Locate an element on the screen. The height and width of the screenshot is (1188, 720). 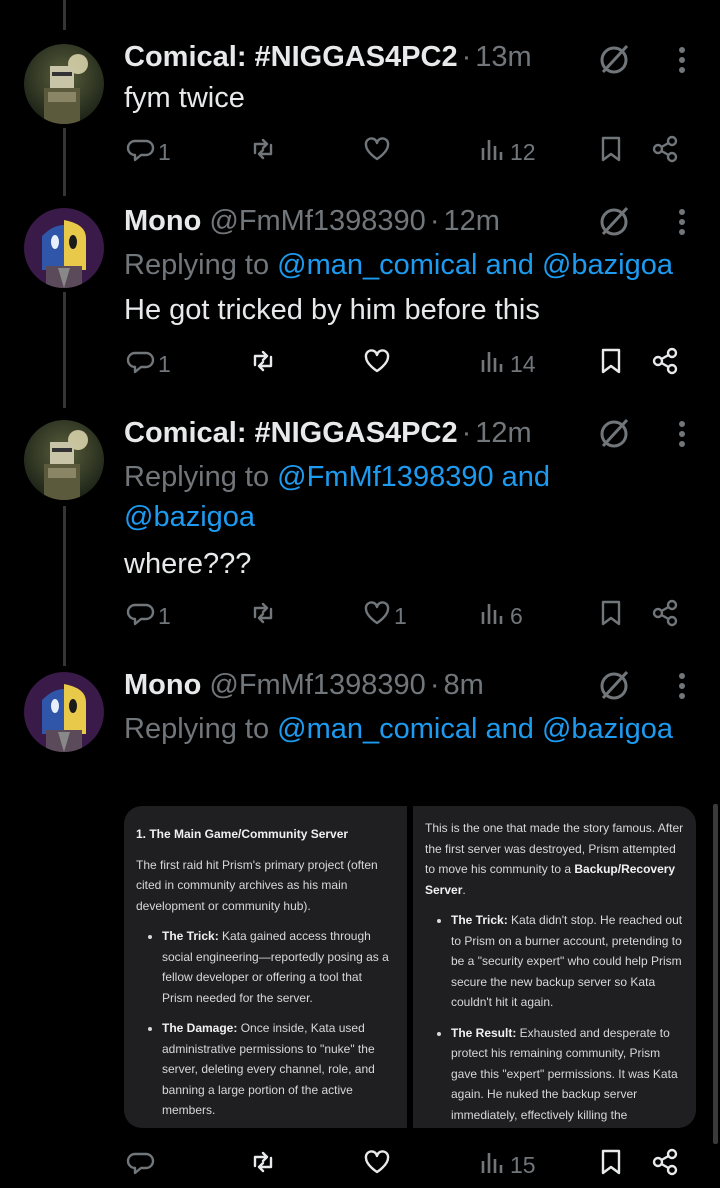
replying-prefix: Replying to is located at coordinates (201, 729).